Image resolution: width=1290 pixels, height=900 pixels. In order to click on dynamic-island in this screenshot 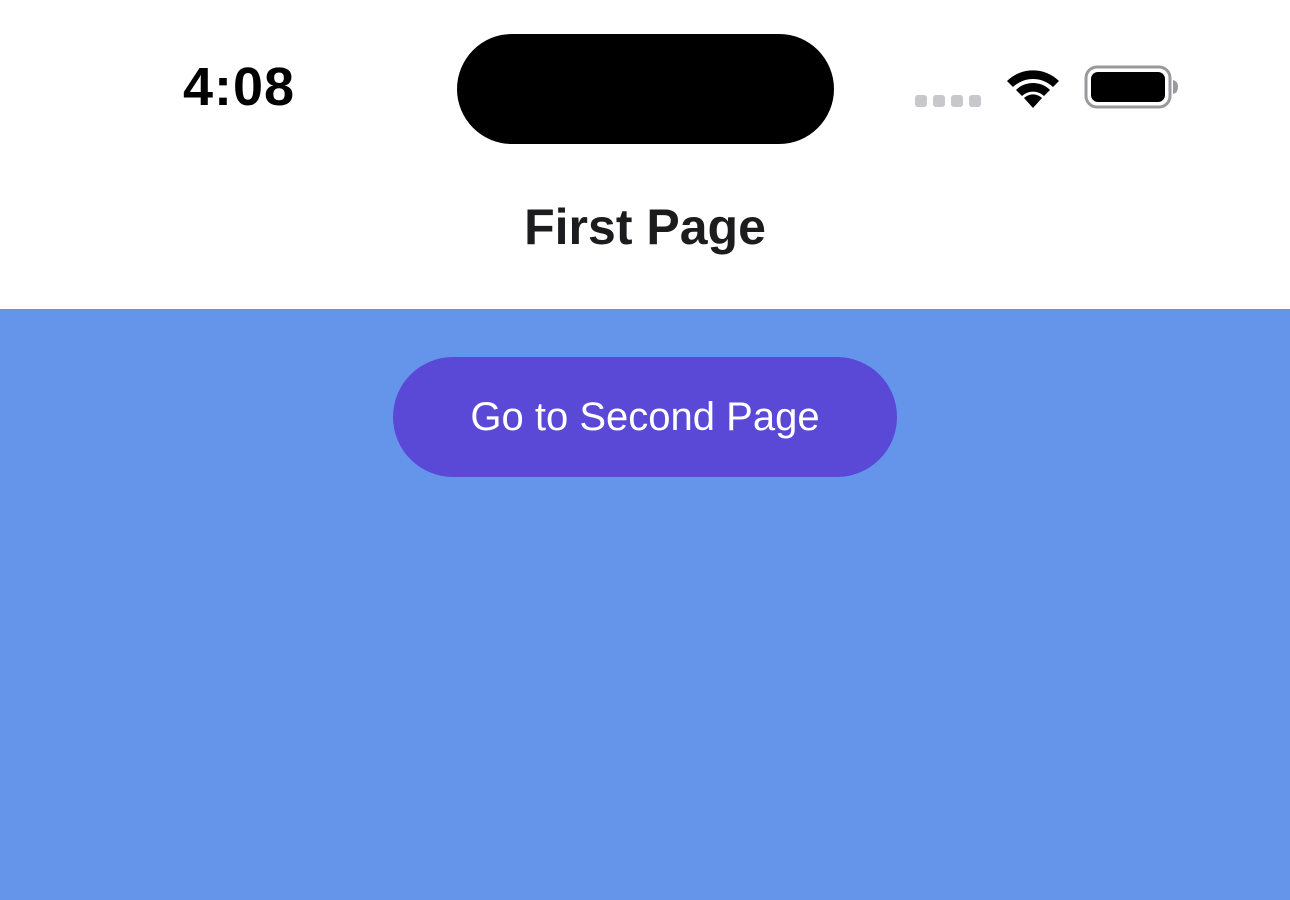, I will do `click(645, 89)`.